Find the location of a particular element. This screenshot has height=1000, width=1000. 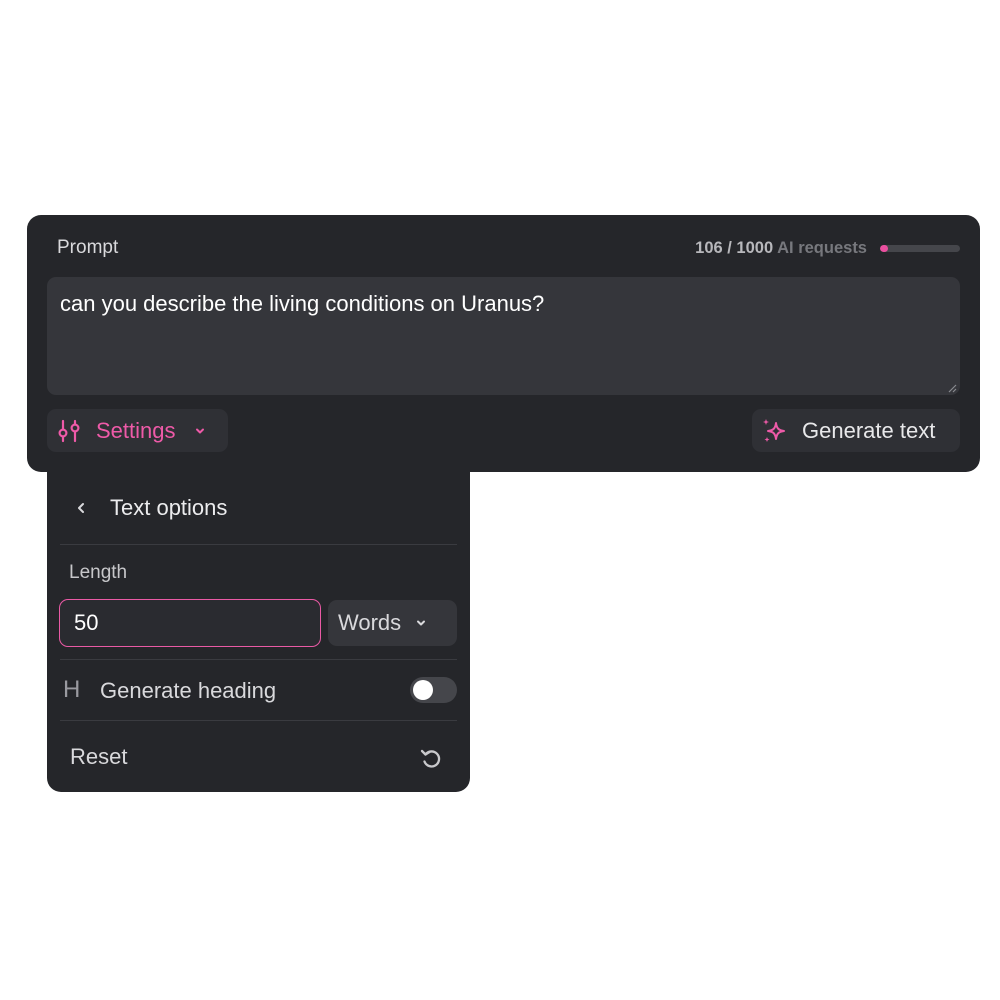

length-input is located at coordinates (190, 623).